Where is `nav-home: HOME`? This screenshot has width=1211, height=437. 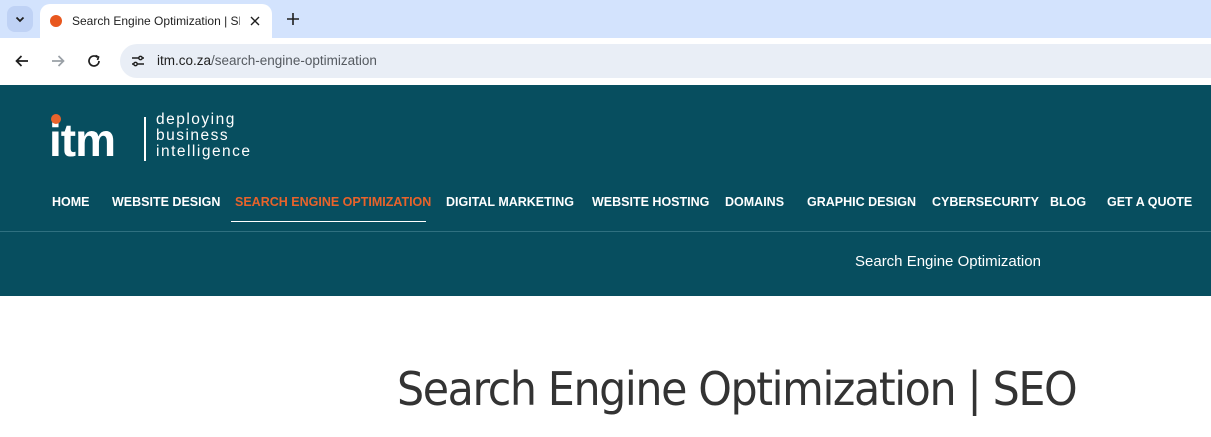 nav-home: HOME is located at coordinates (71, 202).